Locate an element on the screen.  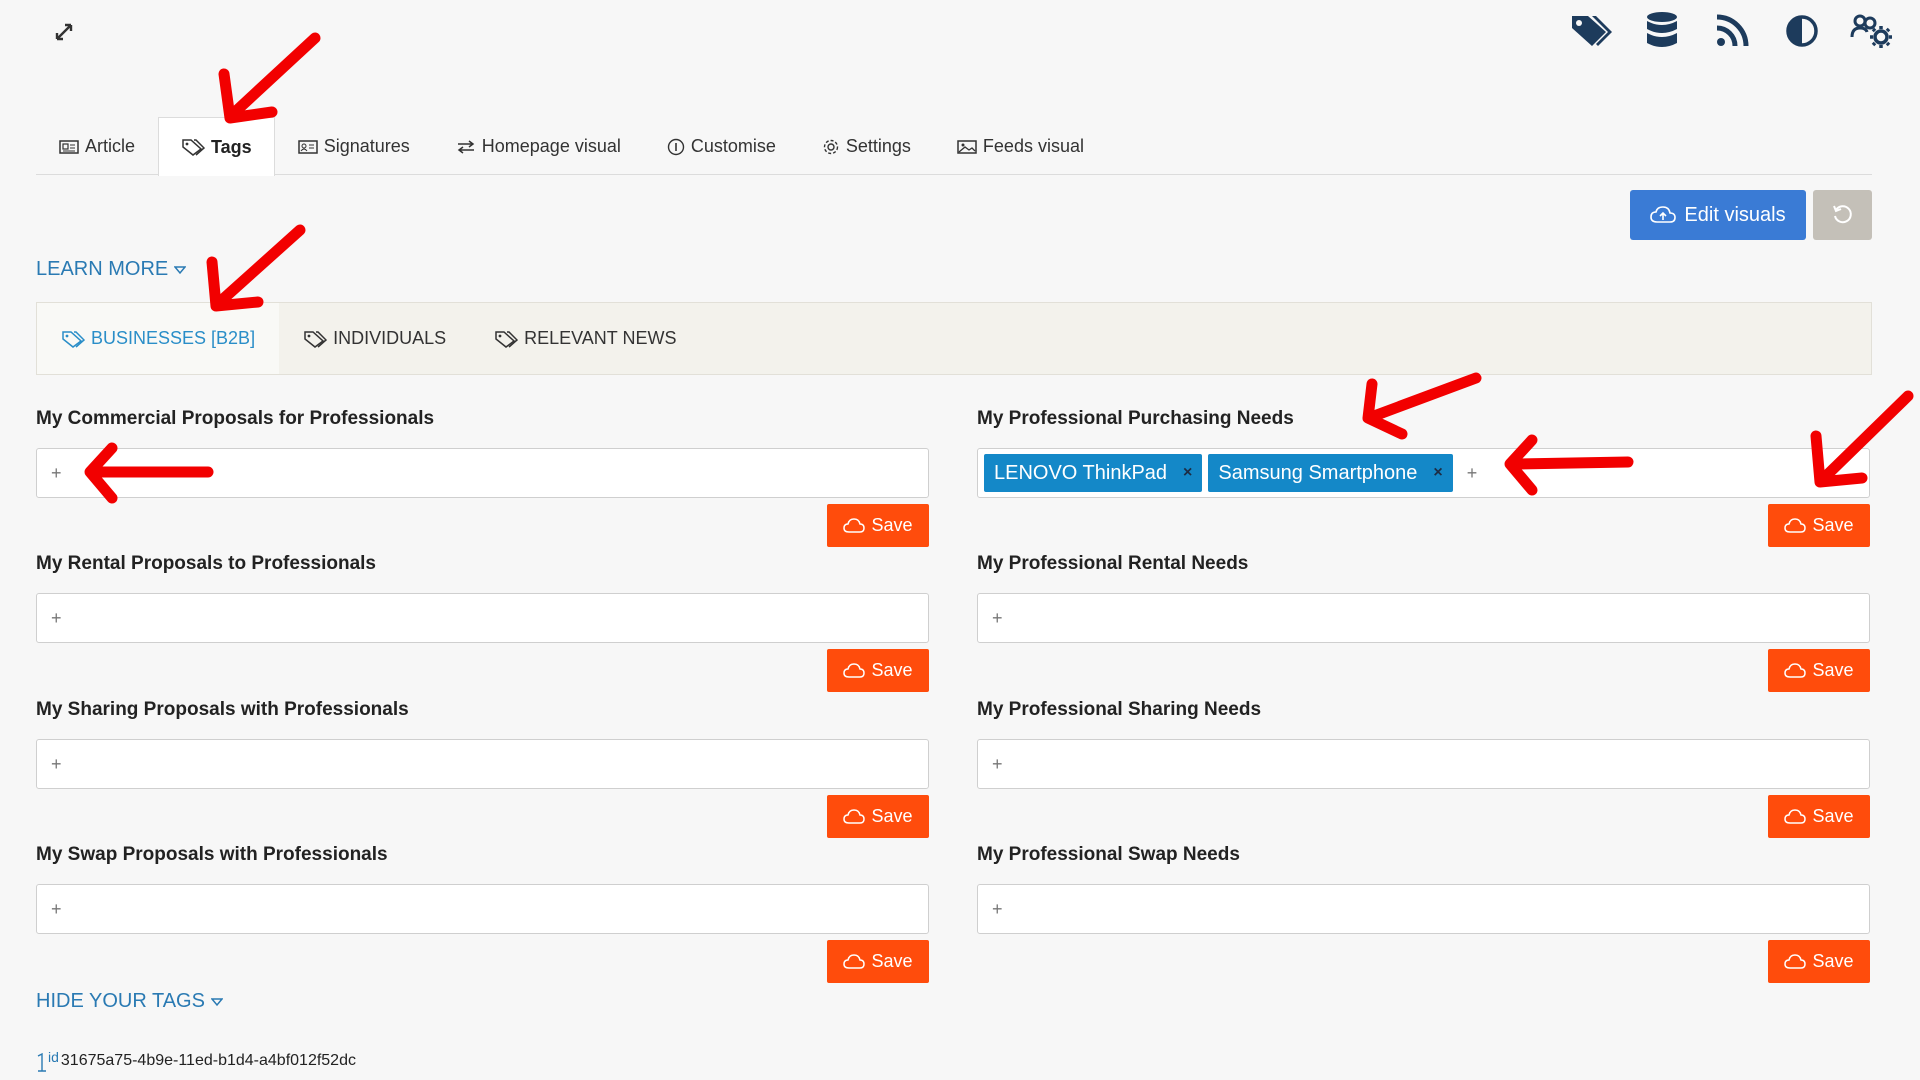
tag-input: LENOVO ThinkPad × Samsung Smartphone × + is located at coordinates (1423, 473).